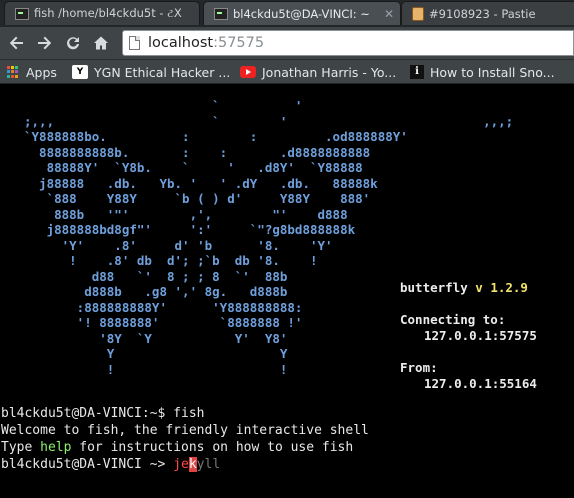 The height and width of the screenshot is (498, 574). Describe the element at coordinates (193, 167) in the screenshot. I see `ascii-art-line: 88888Y' `Y8b. ` ' .d8Y' `Y88888` at that location.